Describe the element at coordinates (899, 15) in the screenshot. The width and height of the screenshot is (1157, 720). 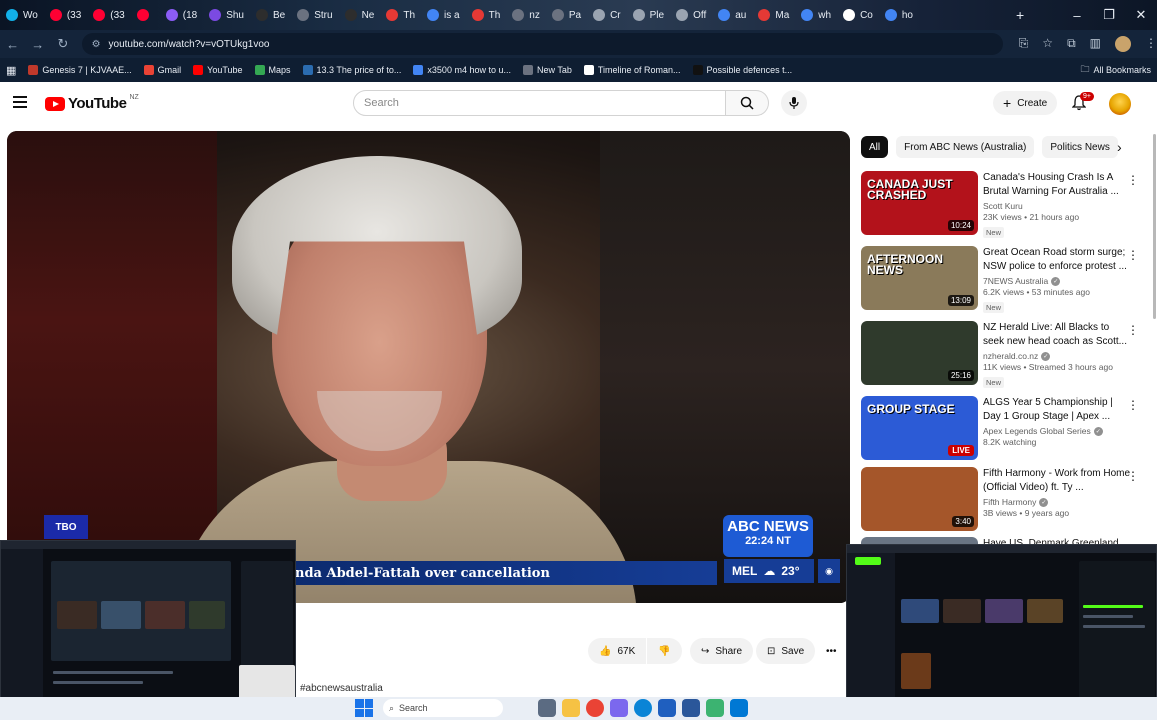
I see `browser-tab: ho` at that location.